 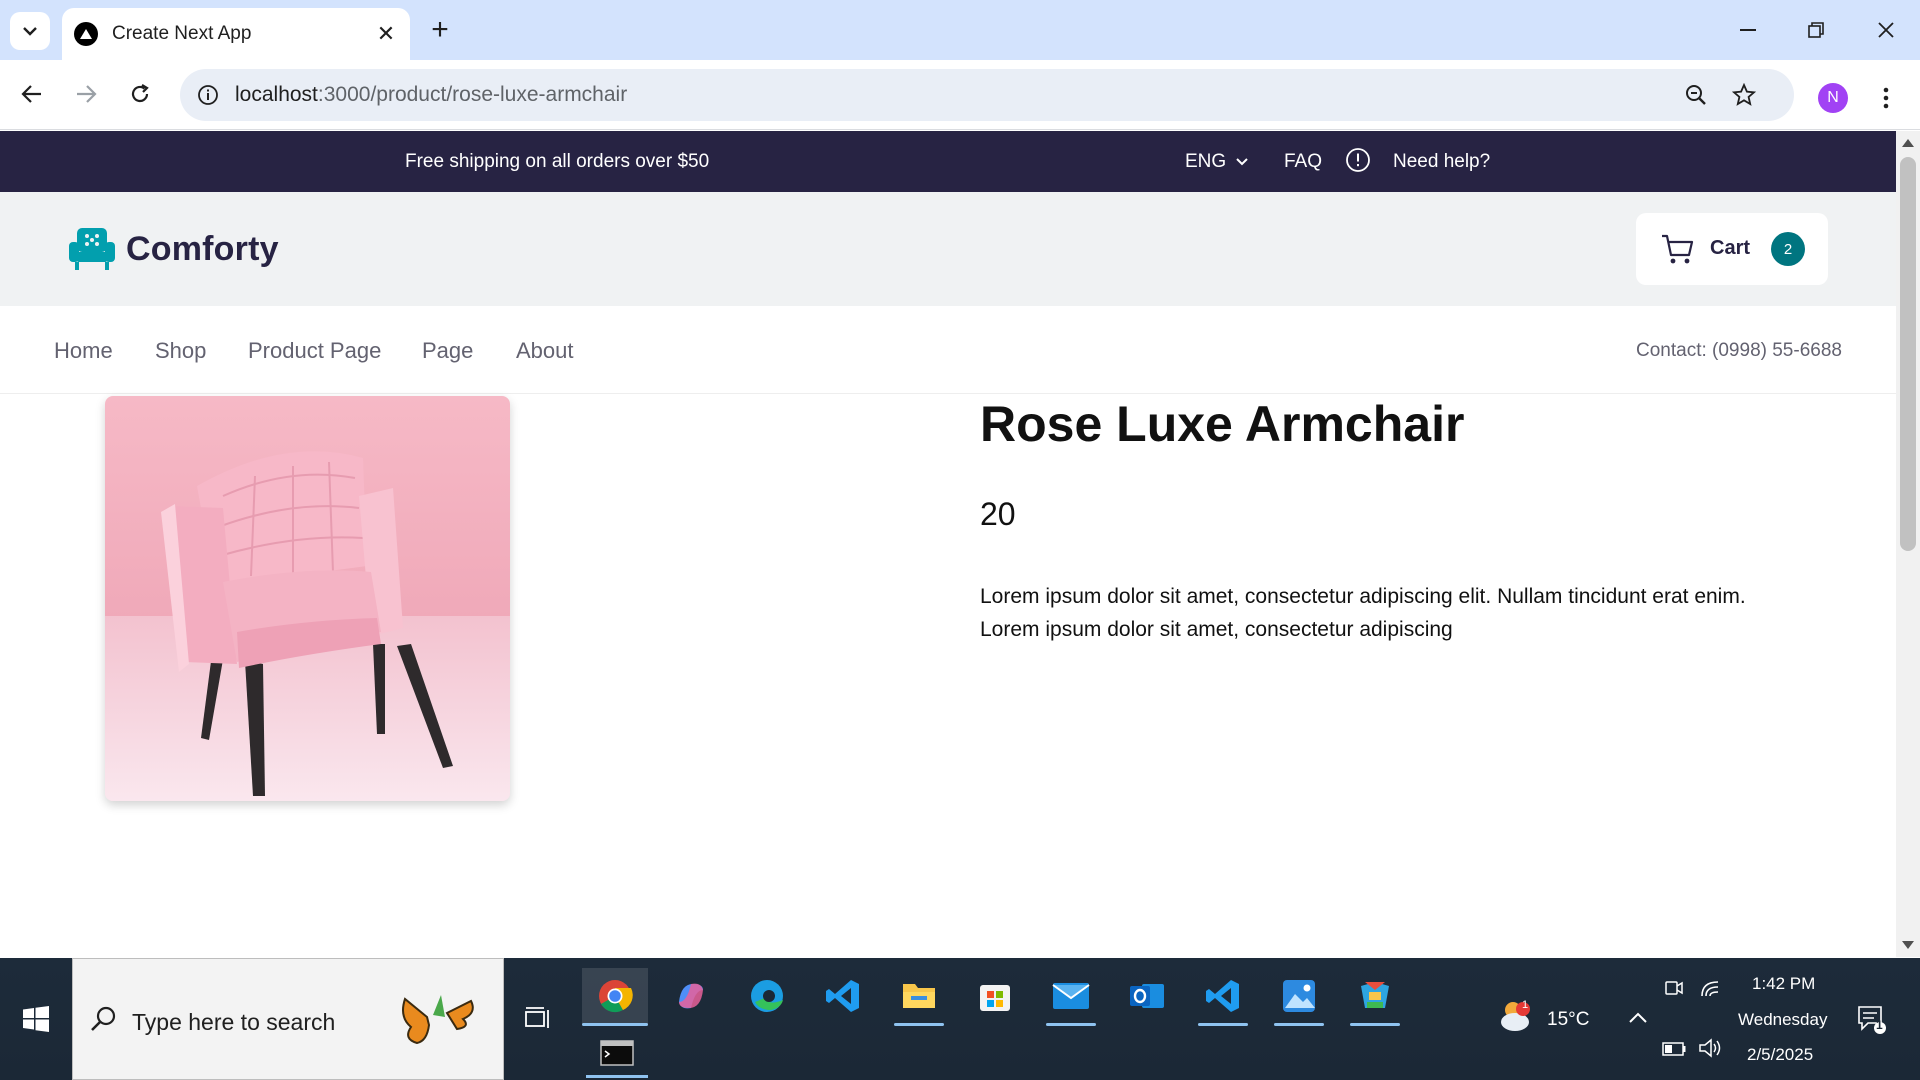 I want to click on task-view-icon, so click(x=537, y=1017).